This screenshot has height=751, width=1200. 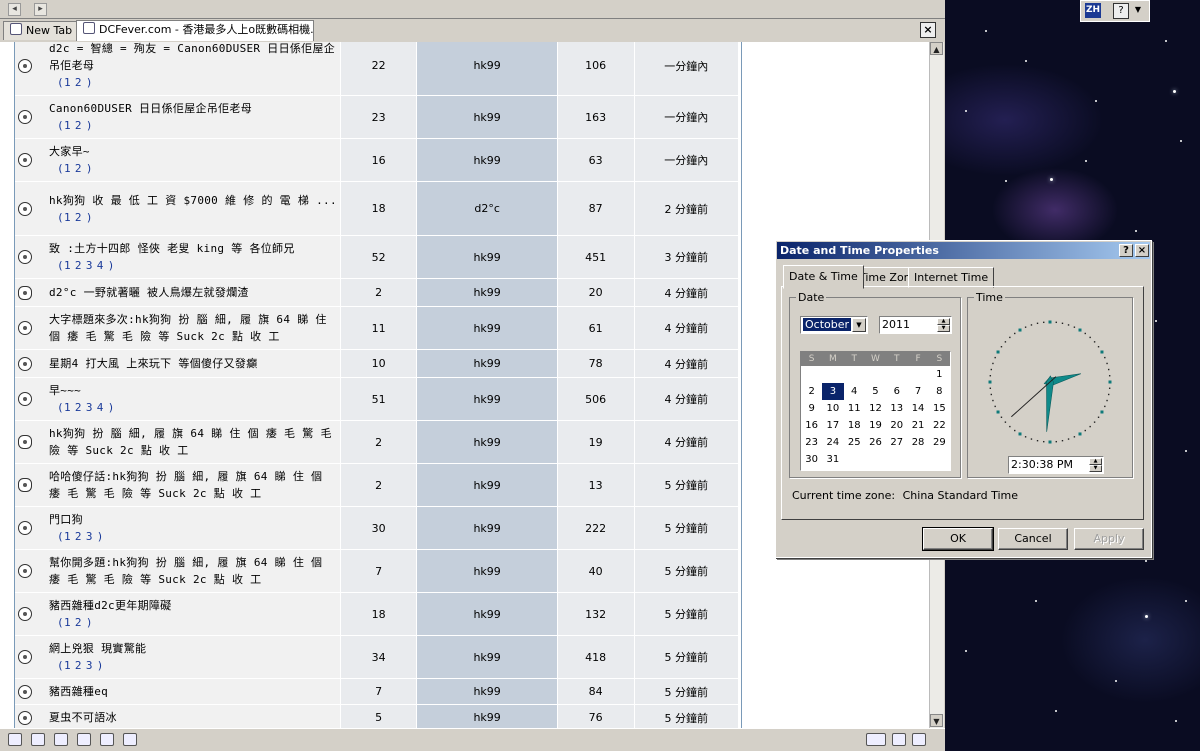 What do you see at coordinates (832, 459) in the screenshot?
I see `calendar-day: 31` at bounding box center [832, 459].